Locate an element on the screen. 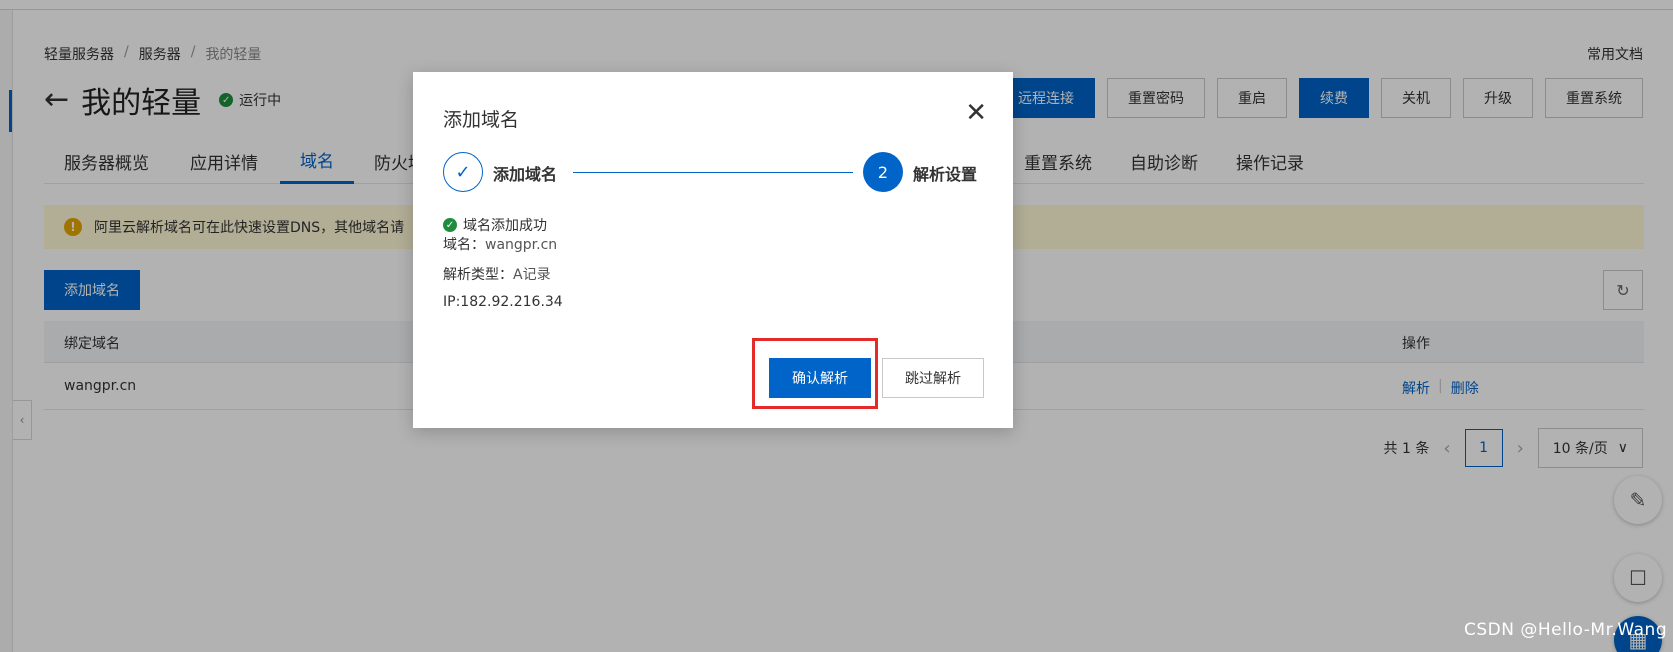 This screenshot has height=652, width=1673. record-type-info: 解析类型：A记录 is located at coordinates (497, 274).